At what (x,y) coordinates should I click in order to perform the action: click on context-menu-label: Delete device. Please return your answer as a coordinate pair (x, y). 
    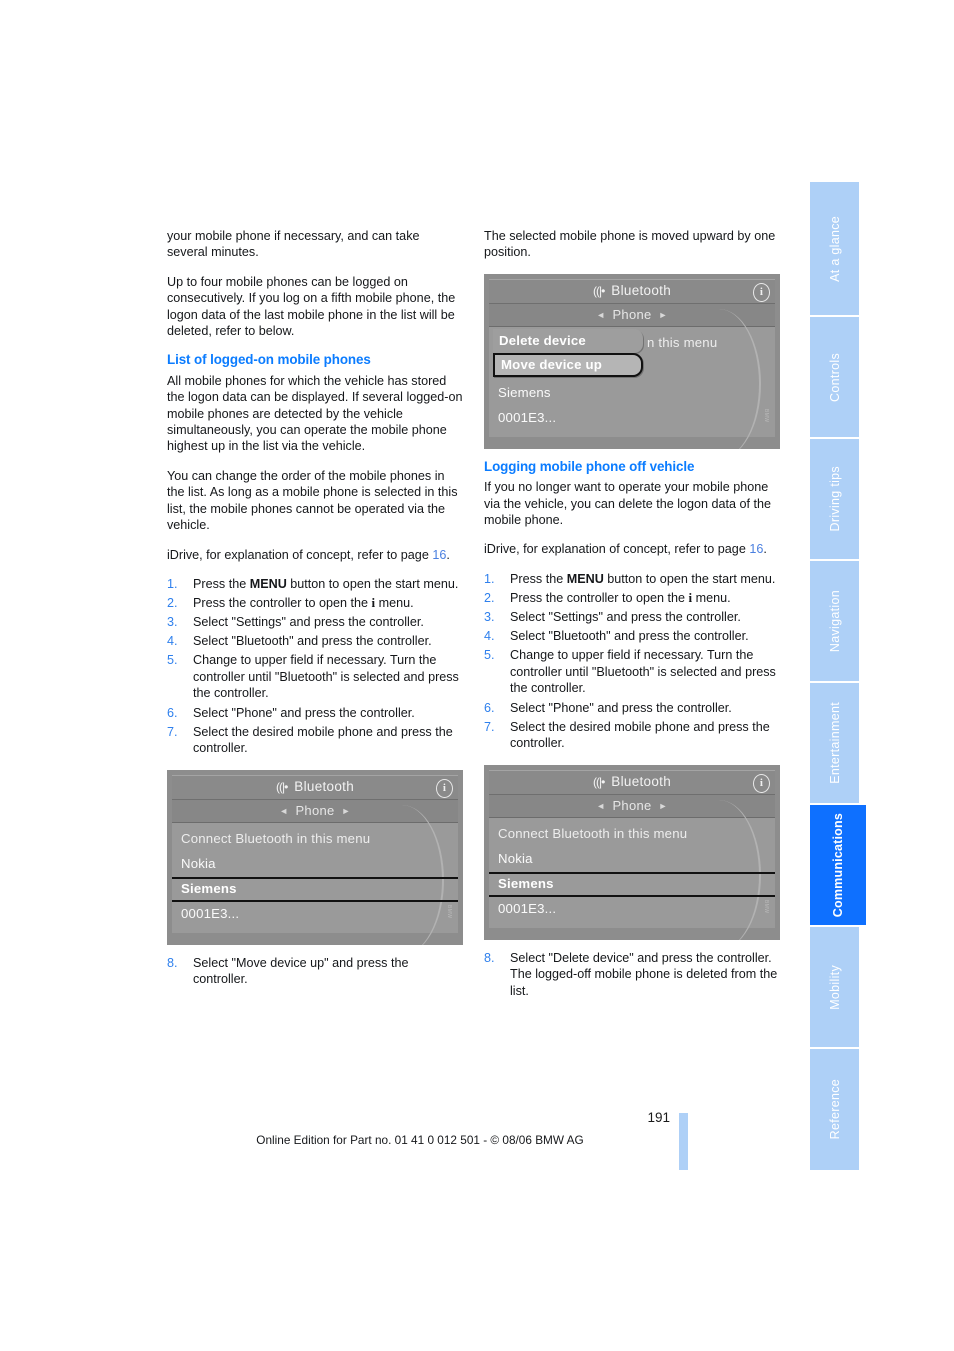
    Looking at the image, I should click on (542, 340).